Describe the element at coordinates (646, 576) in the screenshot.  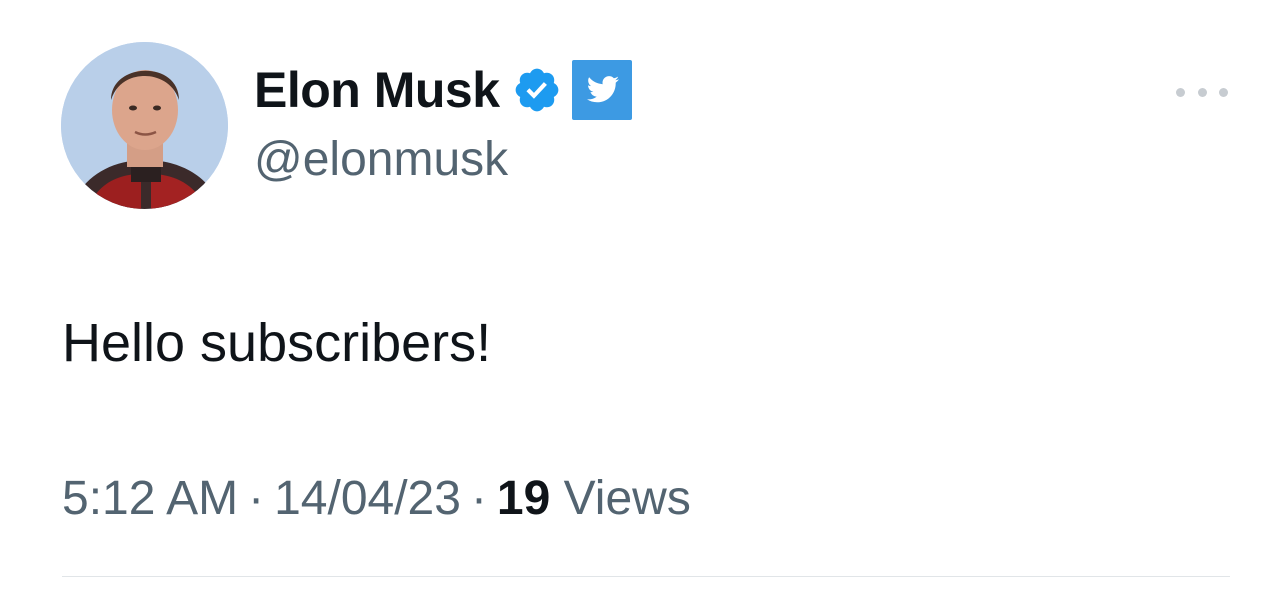
I see `divider` at that location.